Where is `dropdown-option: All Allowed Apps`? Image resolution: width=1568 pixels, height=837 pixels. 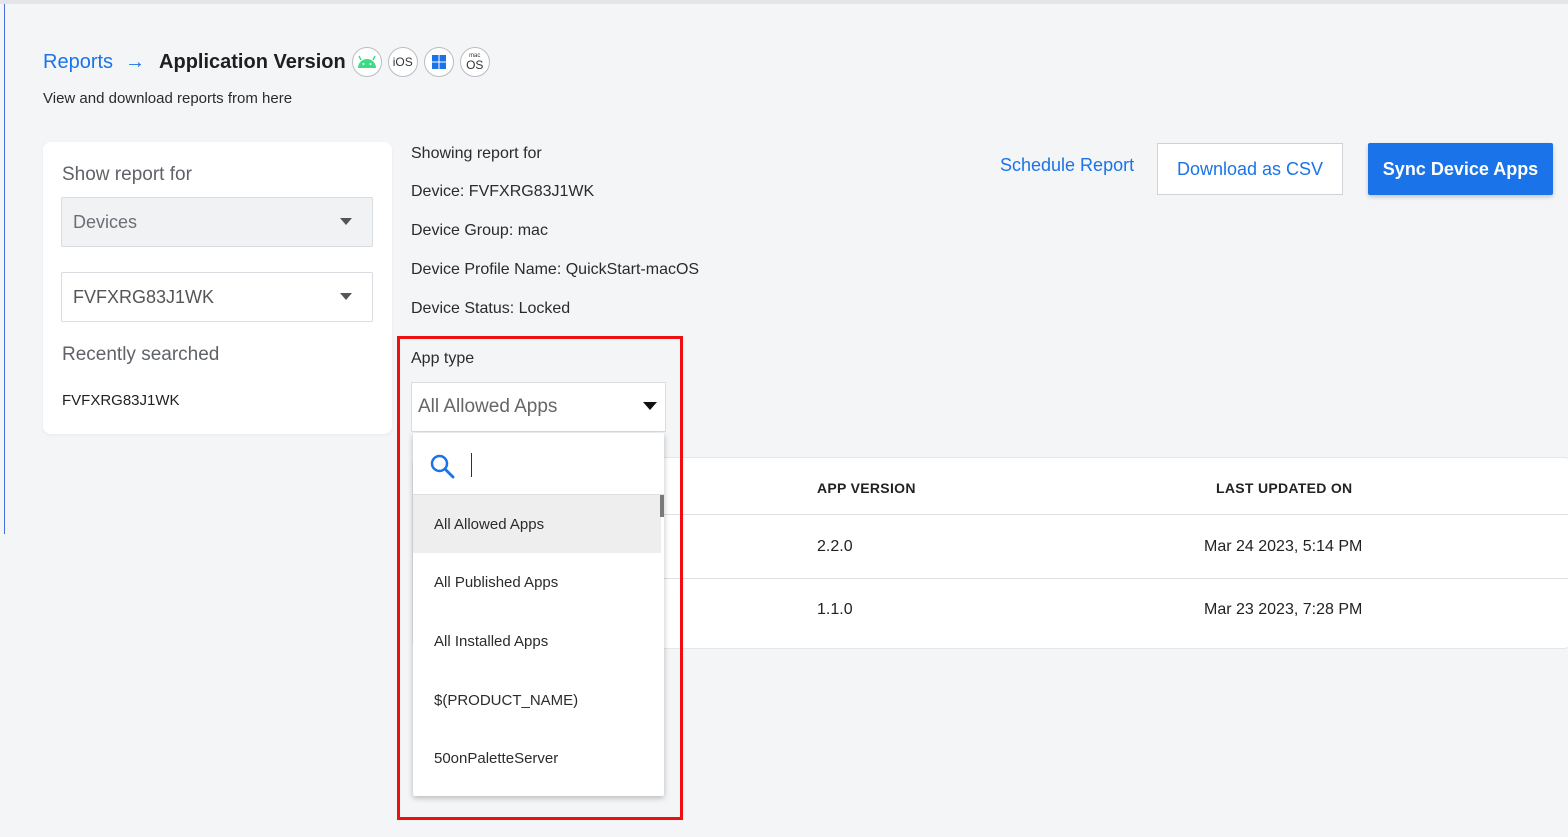 dropdown-option: All Allowed Apps is located at coordinates (537, 524).